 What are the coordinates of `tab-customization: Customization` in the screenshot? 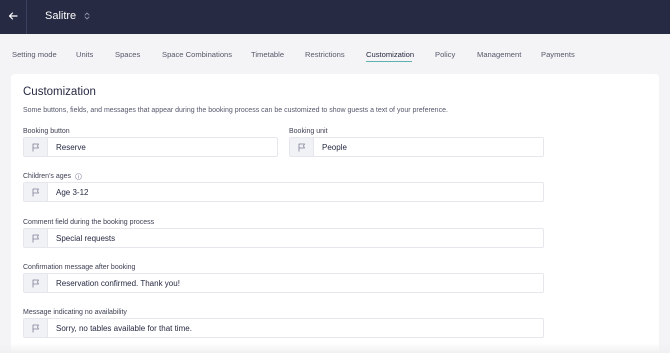 It's located at (390, 54).